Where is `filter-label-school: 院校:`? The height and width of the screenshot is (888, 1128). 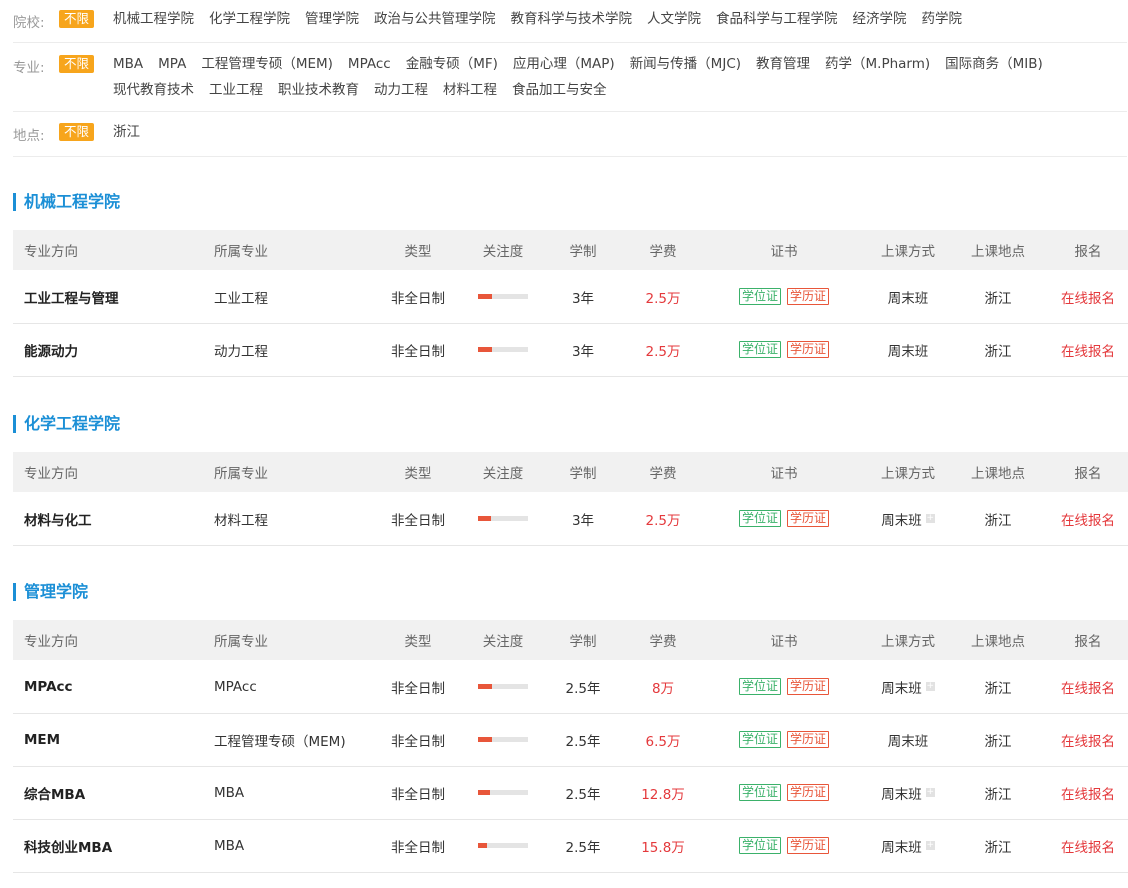 filter-label-school: 院校: is located at coordinates (29, 23).